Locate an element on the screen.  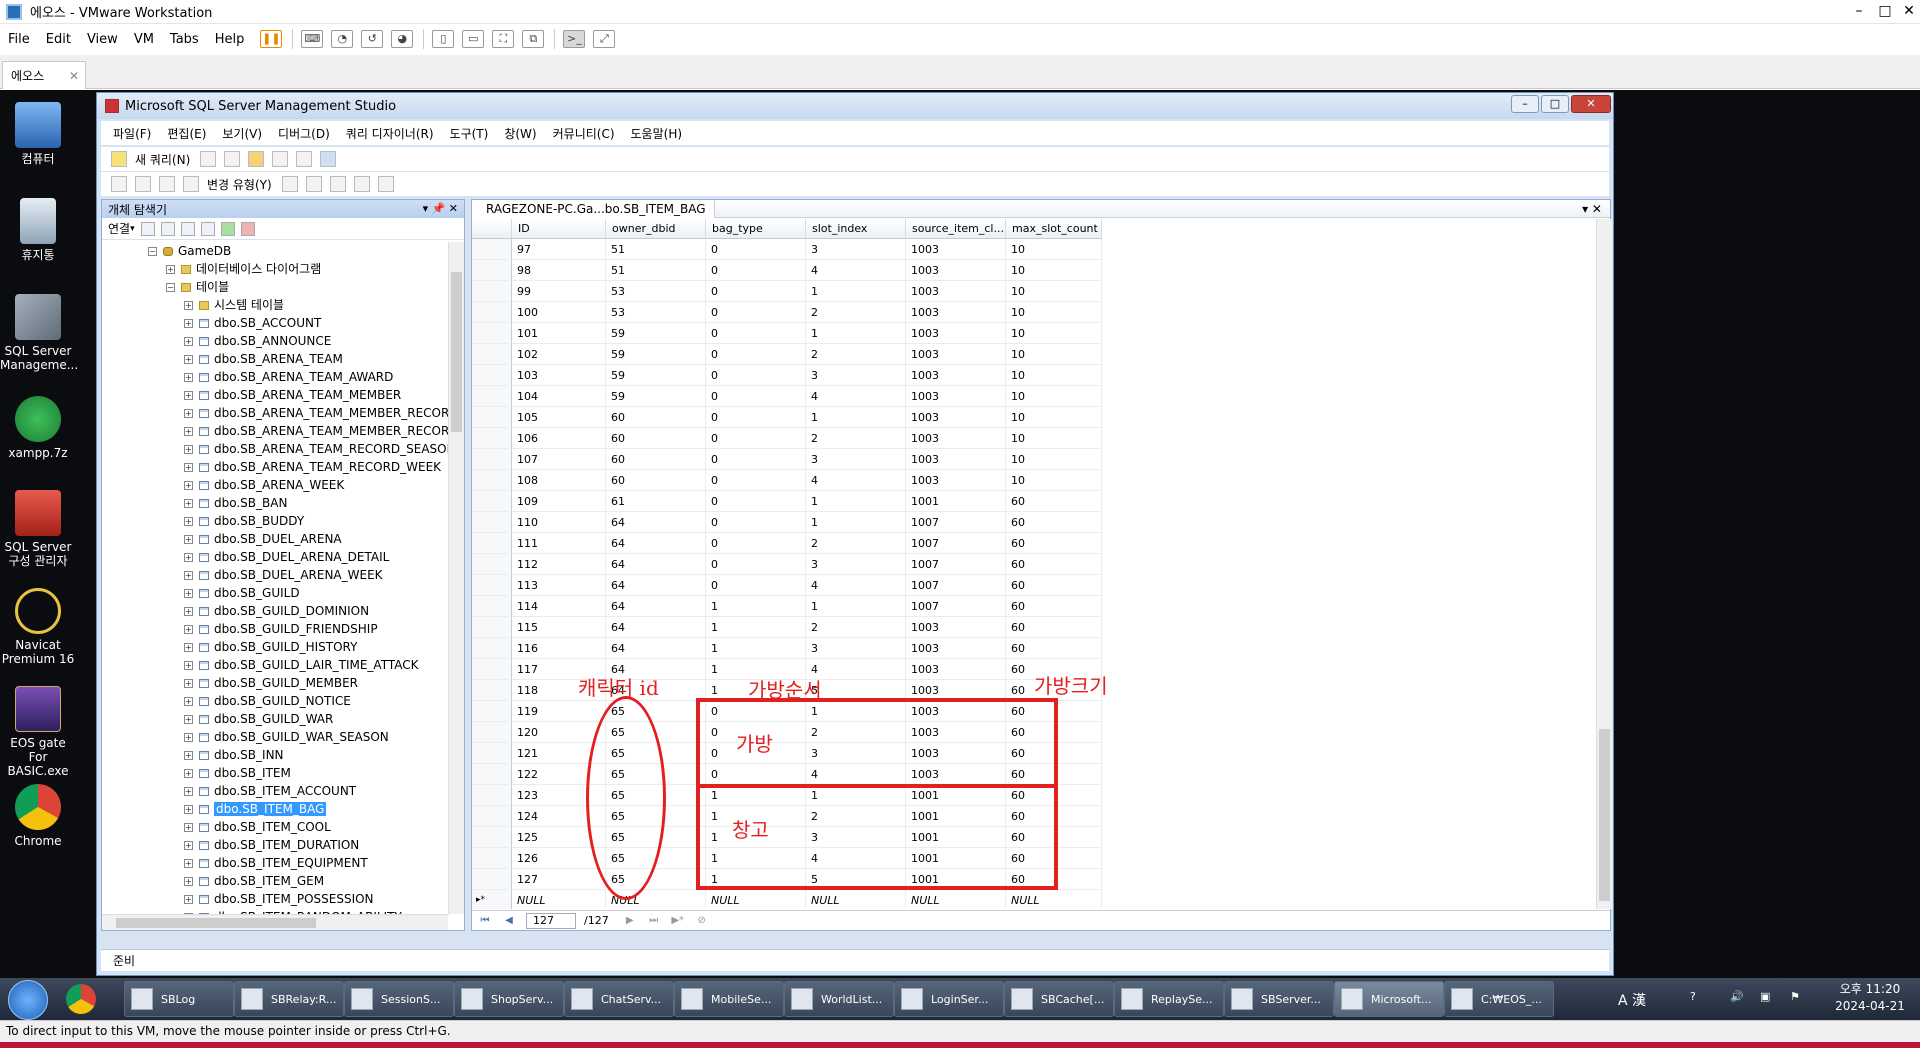
revert-snapshot-icon: ↺ is located at coordinates (372, 39).